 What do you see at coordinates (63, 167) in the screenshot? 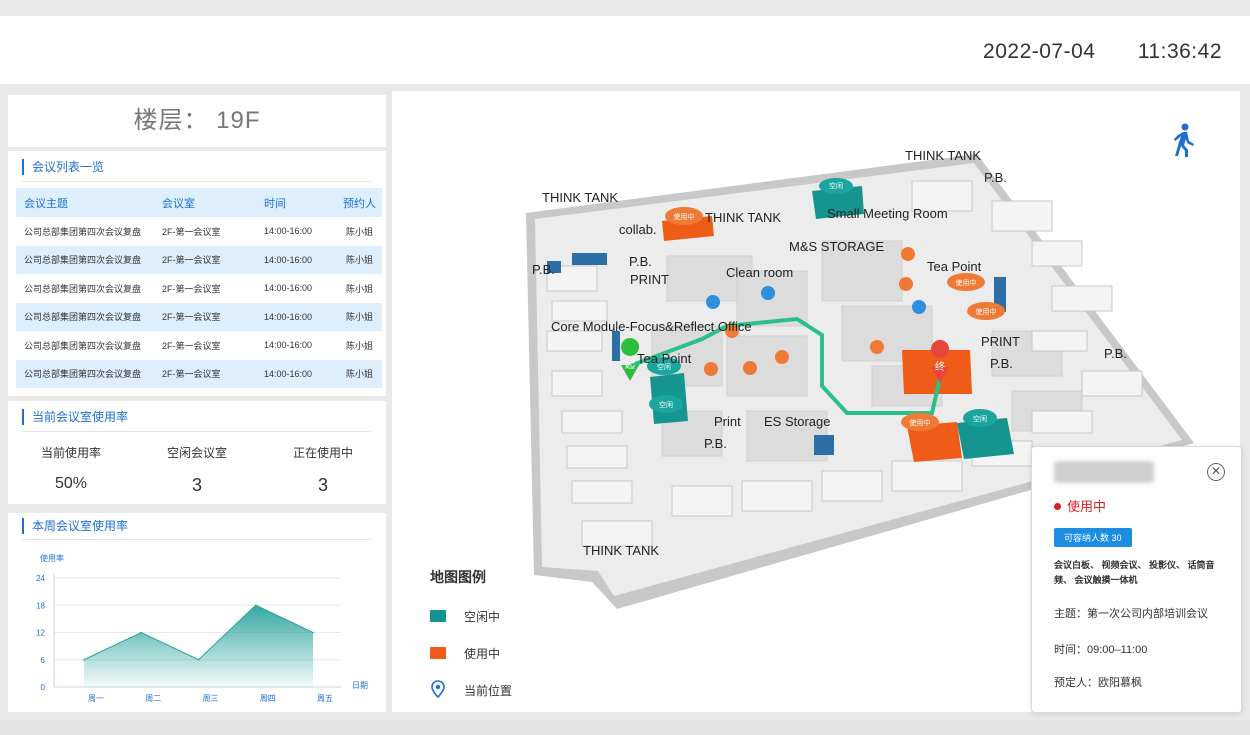
I see `meeting-list-title: 会议列表一览` at bounding box center [63, 167].